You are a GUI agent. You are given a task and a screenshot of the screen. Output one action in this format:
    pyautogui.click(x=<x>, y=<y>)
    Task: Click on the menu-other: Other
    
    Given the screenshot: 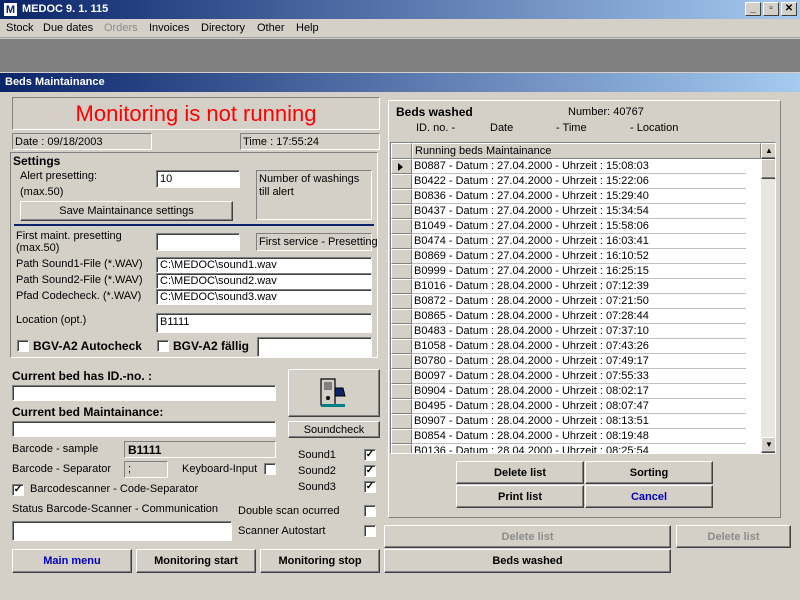 What is the action you would take?
    pyautogui.click(x=271, y=28)
    